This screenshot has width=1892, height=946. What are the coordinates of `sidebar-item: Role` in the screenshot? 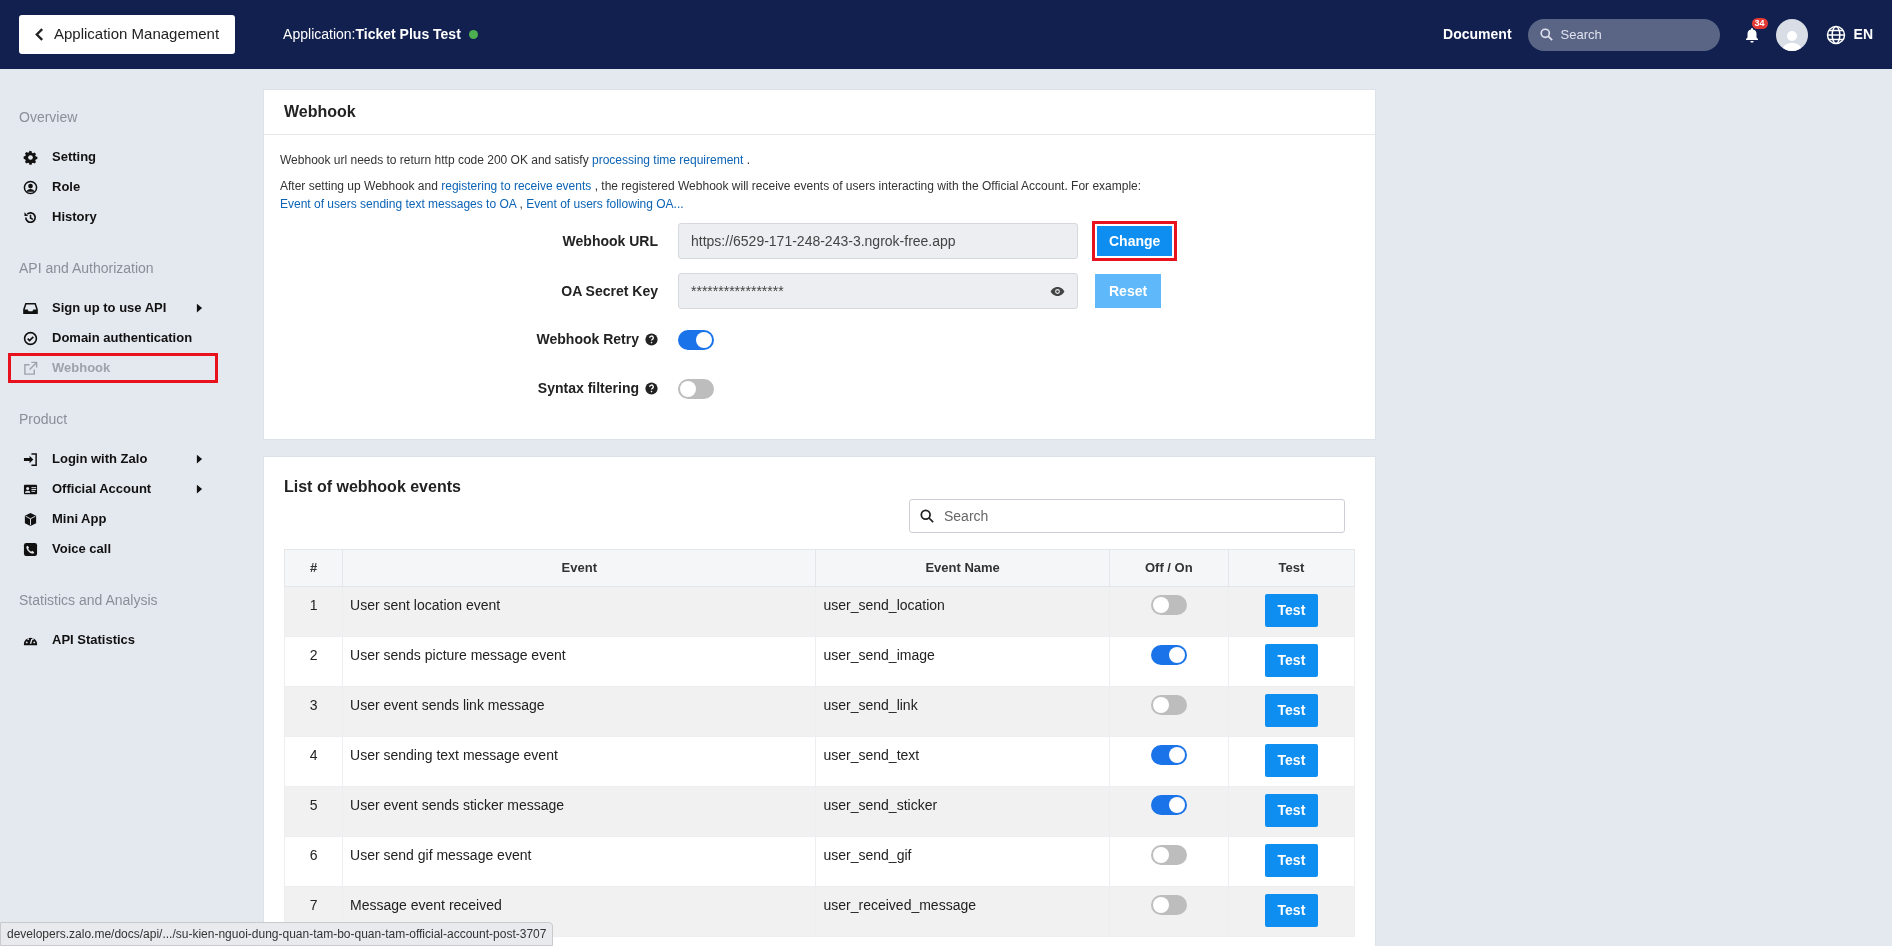 It's located at (113, 187).